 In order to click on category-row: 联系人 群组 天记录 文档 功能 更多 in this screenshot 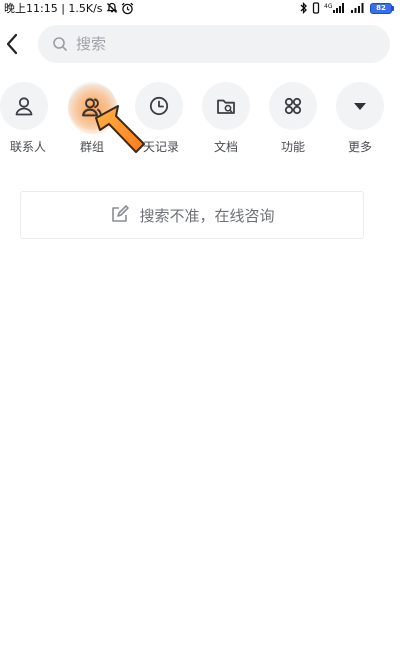, I will do `click(200, 122)`.